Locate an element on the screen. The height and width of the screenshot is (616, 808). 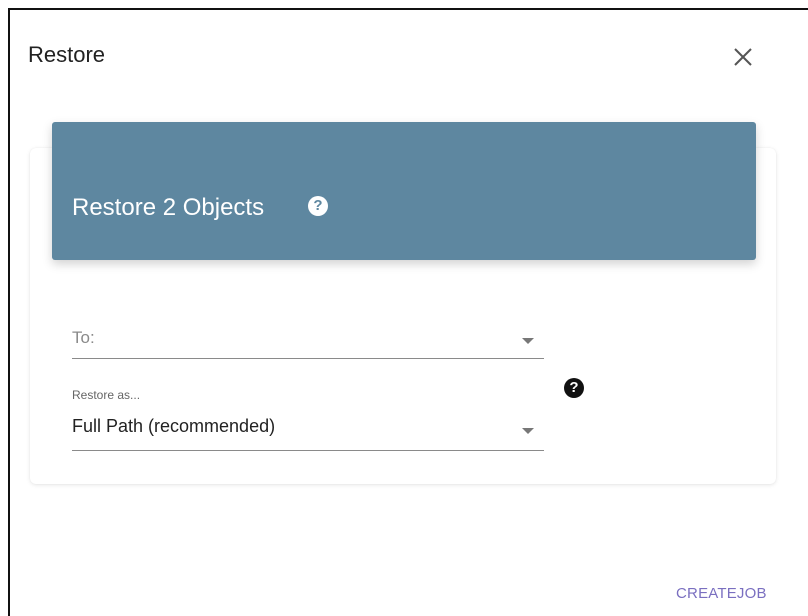
close-icon is located at coordinates (743, 57).